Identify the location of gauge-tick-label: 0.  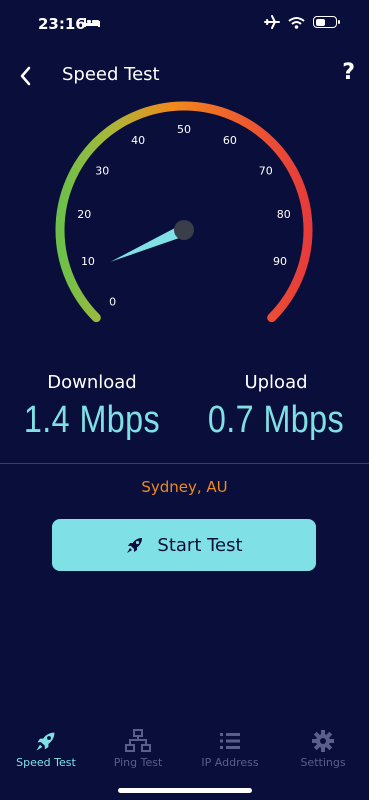
(112, 301).